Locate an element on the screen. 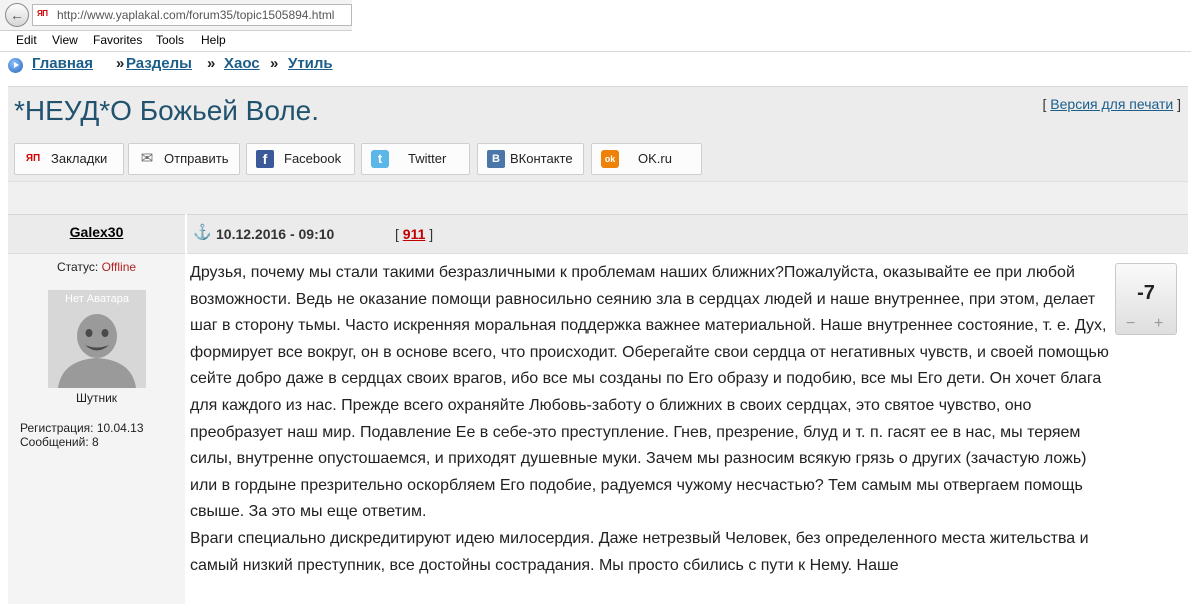 The height and width of the screenshot is (604, 1191). vote-up-button: + is located at coordinates (1158, 324).